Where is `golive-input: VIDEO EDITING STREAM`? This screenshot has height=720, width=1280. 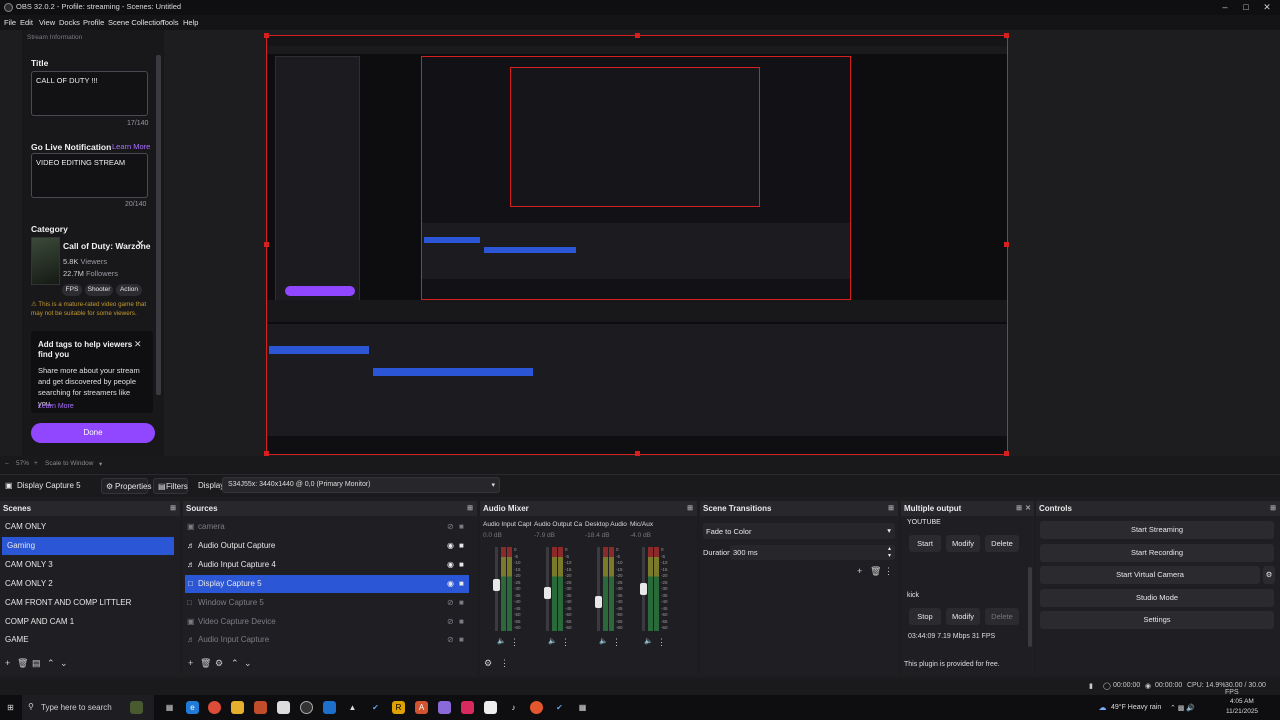
golive-input: VIDEO EDITING STREAM is located at coordinates (89, 175).